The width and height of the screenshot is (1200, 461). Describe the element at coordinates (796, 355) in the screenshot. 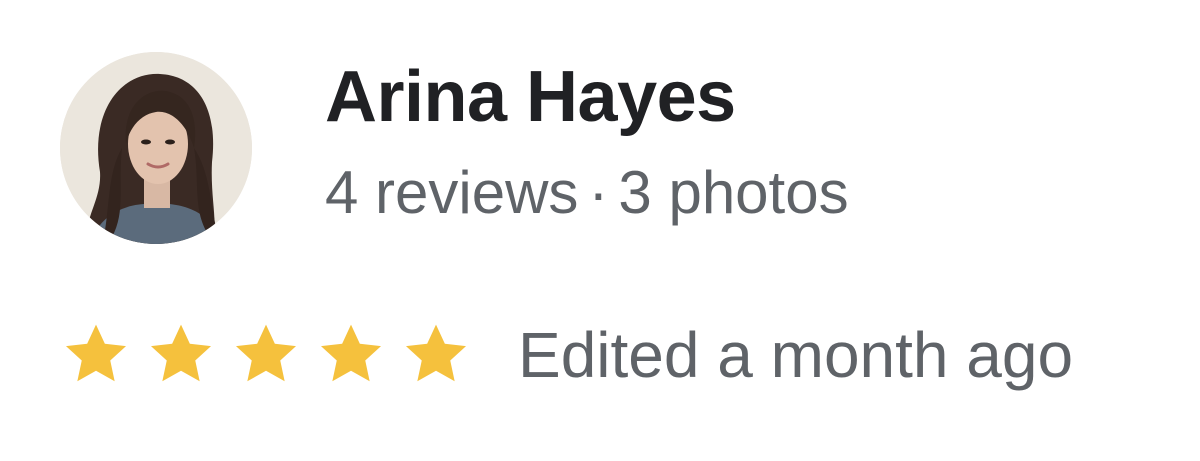

I see `review-timestamp: Edited a month ago` at that location.